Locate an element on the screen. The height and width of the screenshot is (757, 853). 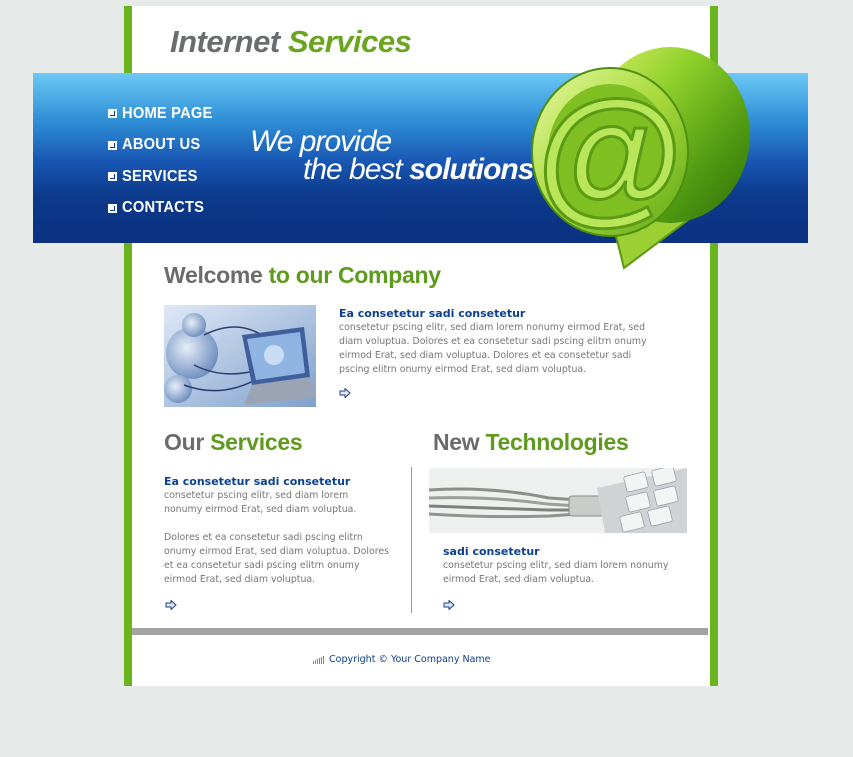
services-heading: Our Services is located at coordinates (233, 442).